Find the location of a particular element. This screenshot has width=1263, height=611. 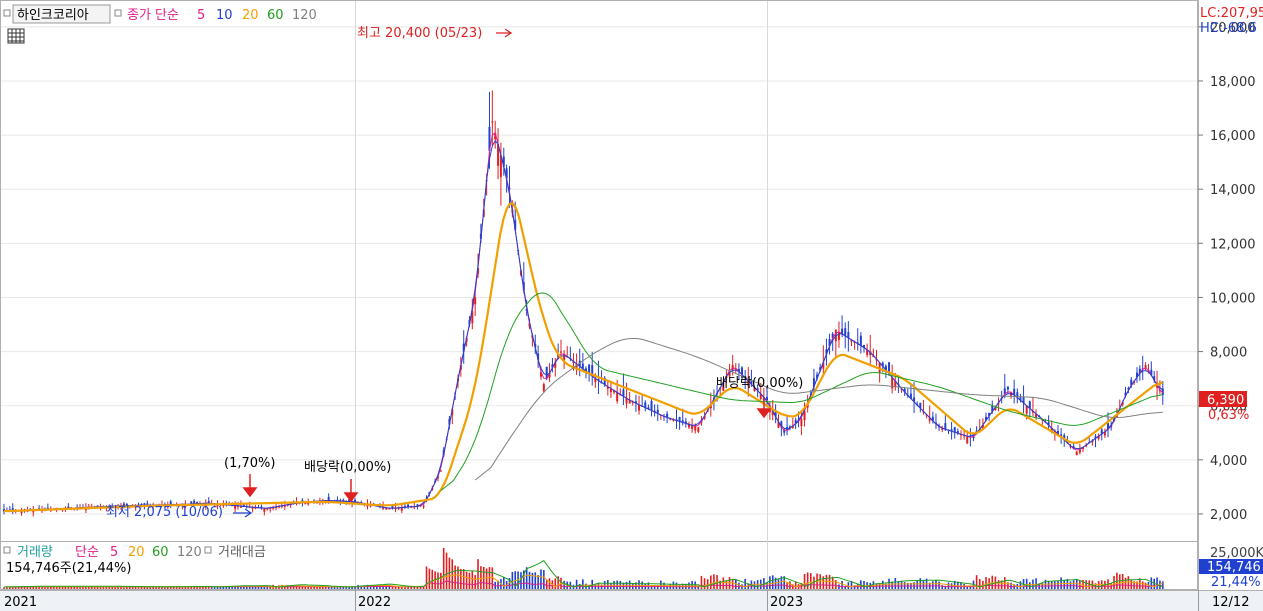

legend-ma-10: 10 is located at coordinates (224, 15).